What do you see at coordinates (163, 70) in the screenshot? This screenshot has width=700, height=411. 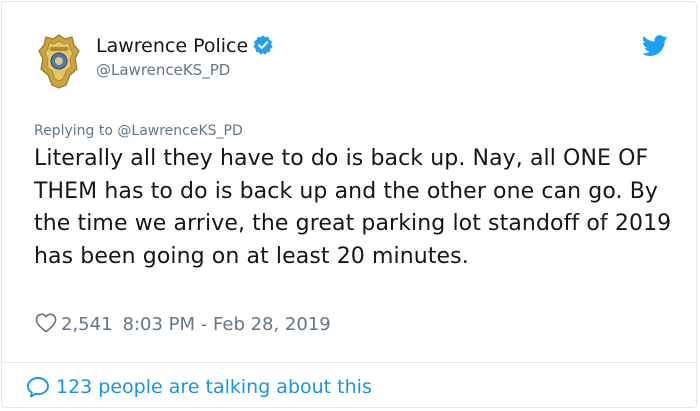 I see `author-handle: @LawrenceKS_PD` at bounding box center [163, 70].